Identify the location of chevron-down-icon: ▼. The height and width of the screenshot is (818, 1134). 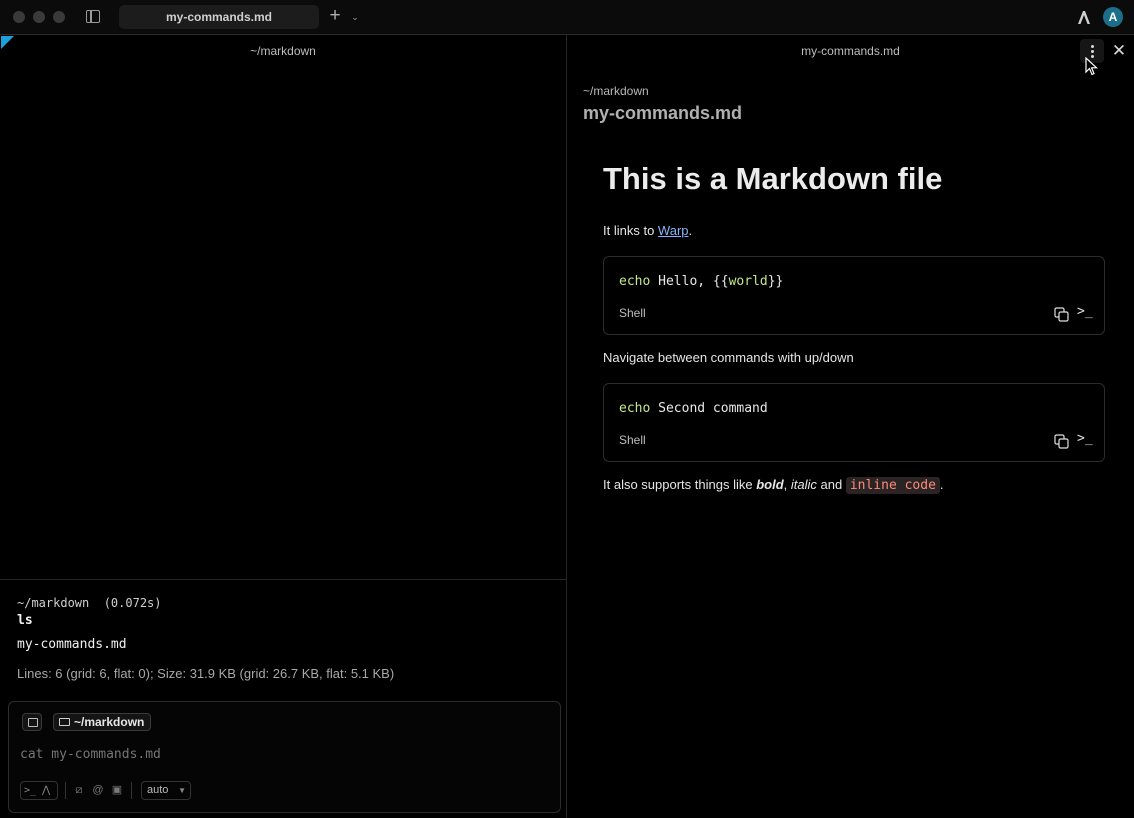
(182, 790).